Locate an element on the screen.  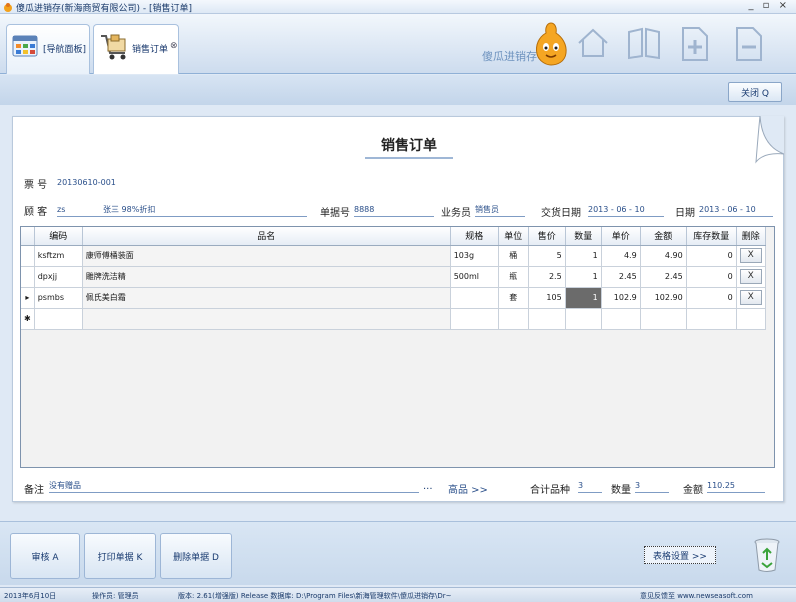
brand-text: 傻瓜进销存 is located at coordinates (509, 56).